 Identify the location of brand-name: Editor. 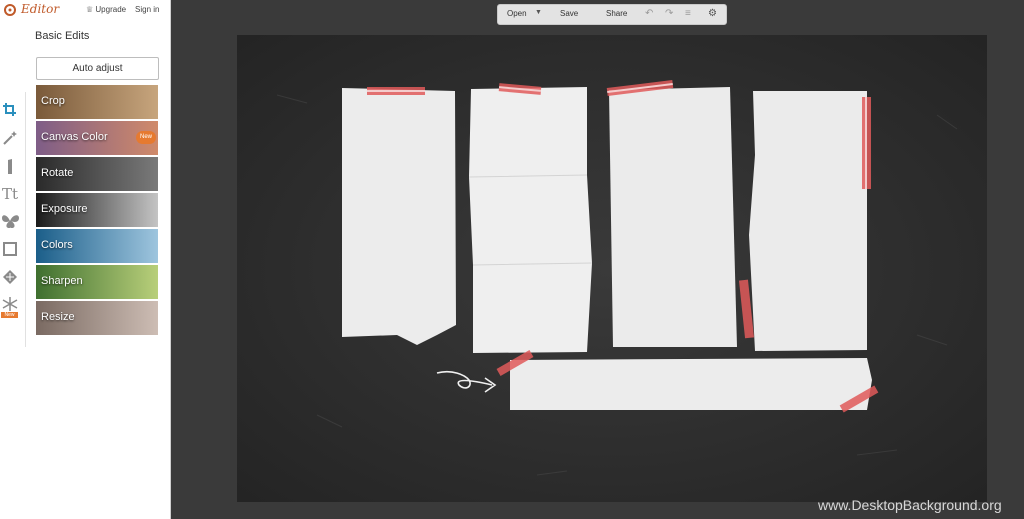
(40, 9).